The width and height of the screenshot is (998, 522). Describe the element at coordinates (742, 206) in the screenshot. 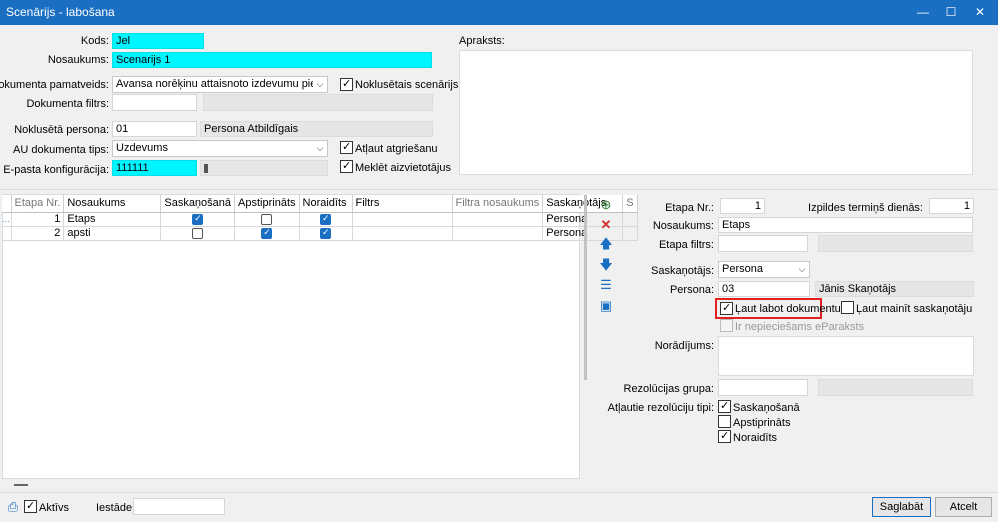

I see `etapa-nr-field: 1` at that location.